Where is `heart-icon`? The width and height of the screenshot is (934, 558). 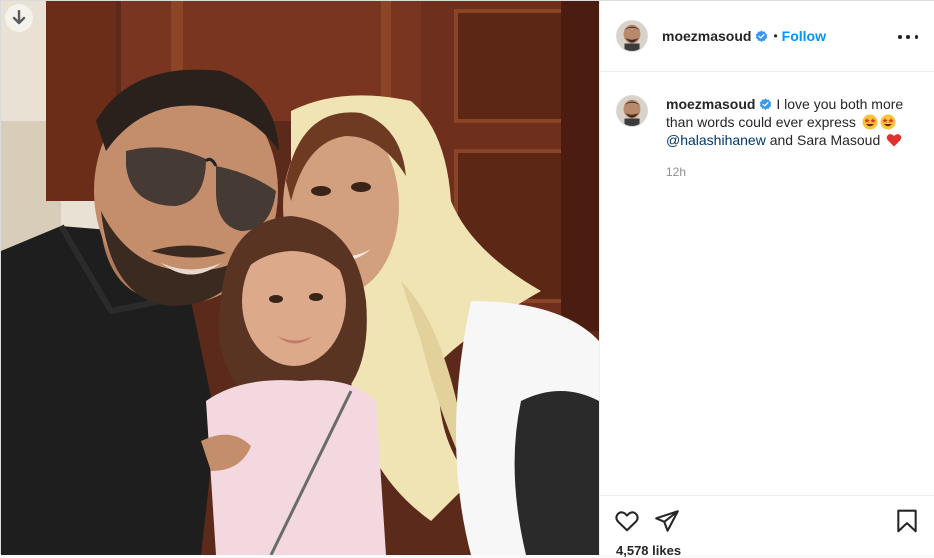
heart-icon is located at coordinates (627, 521).